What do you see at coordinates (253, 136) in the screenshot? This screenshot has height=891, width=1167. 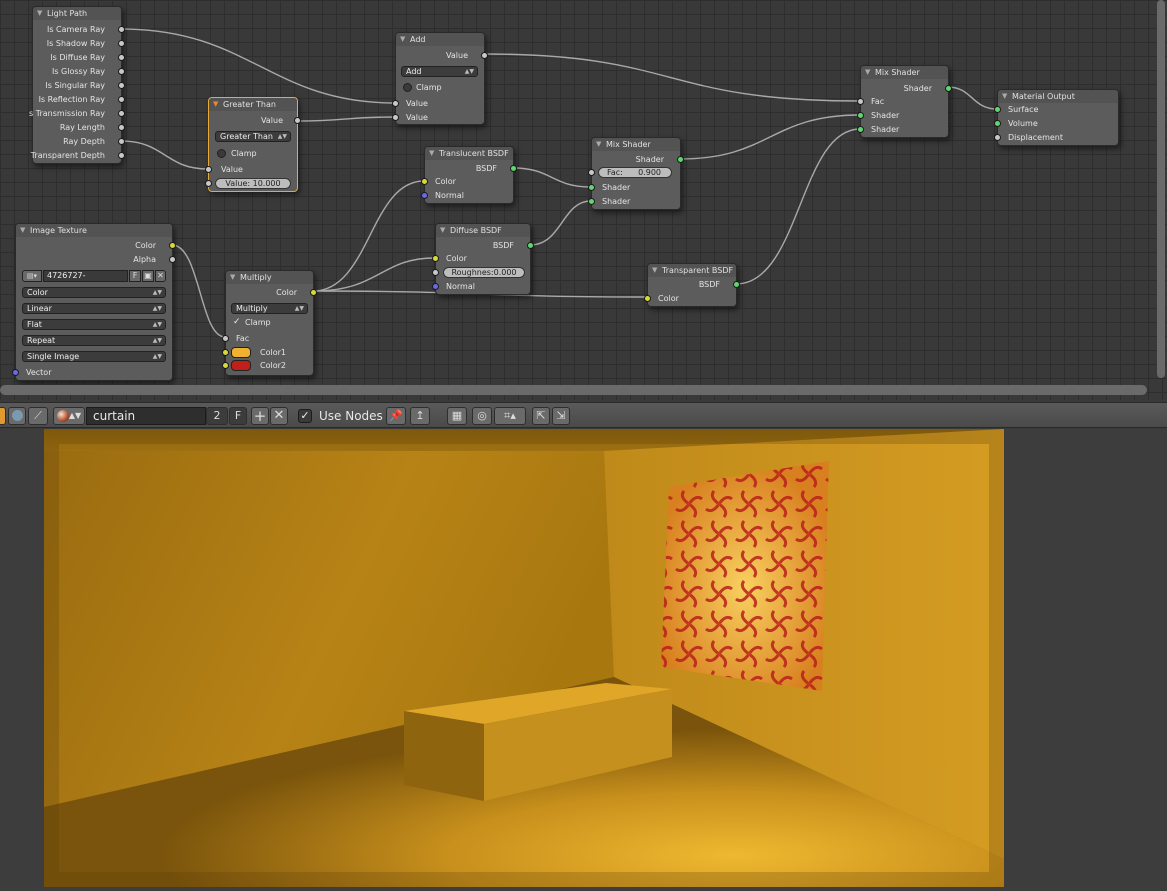 I see `operation-dropdown: Greater Than ▲▼` at bounding box center [253, 136].